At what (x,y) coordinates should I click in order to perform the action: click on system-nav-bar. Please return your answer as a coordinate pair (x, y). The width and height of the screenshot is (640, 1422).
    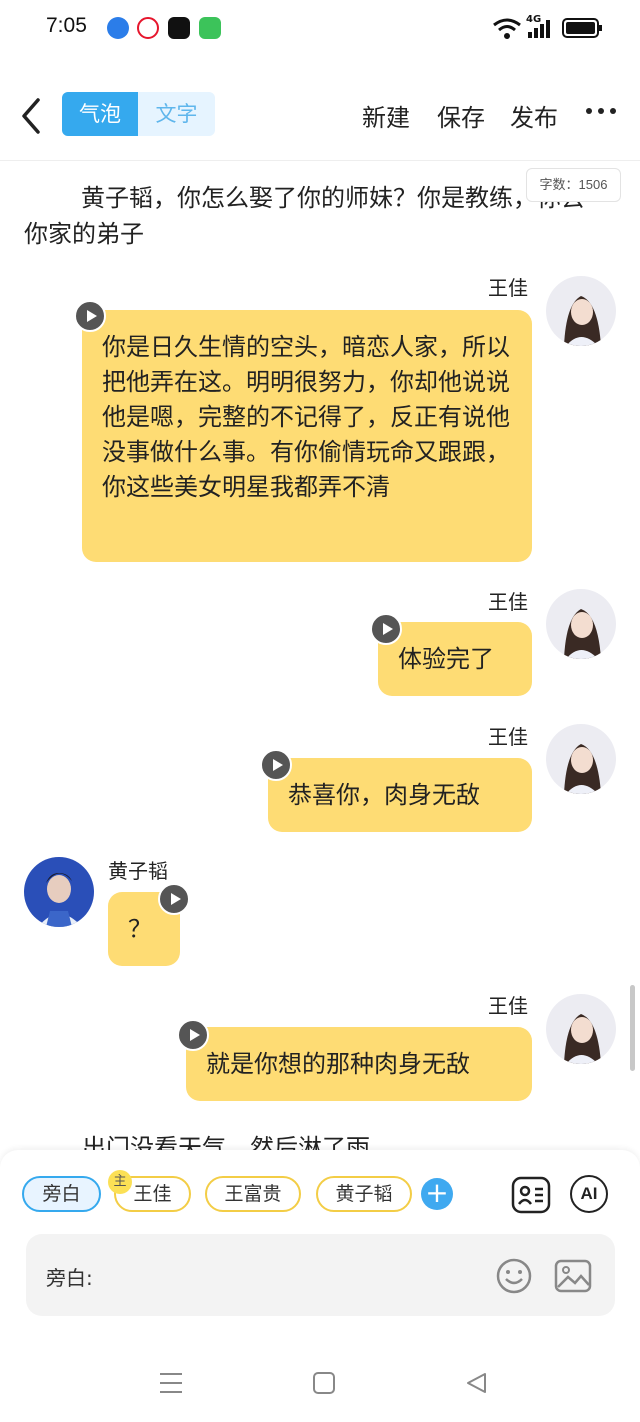
    Looking at the image, I should click on (320, 1382).